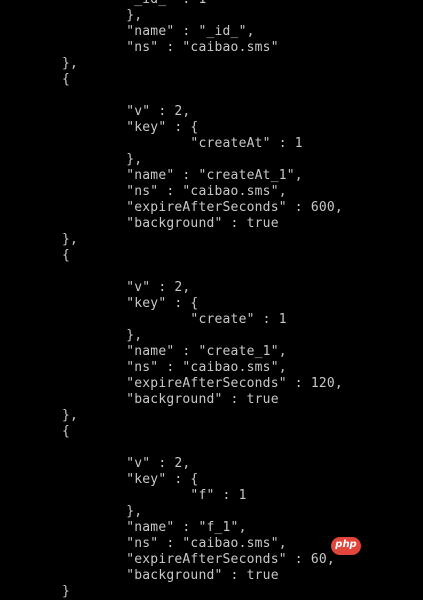 Image resolution: width=423 pixels, height=600 pixels. What do you see at coordinates (198, 559) in the screenshot?
I see `console-line: "expireAfterSeconds" : 60,` at bounding box center [198, 559].